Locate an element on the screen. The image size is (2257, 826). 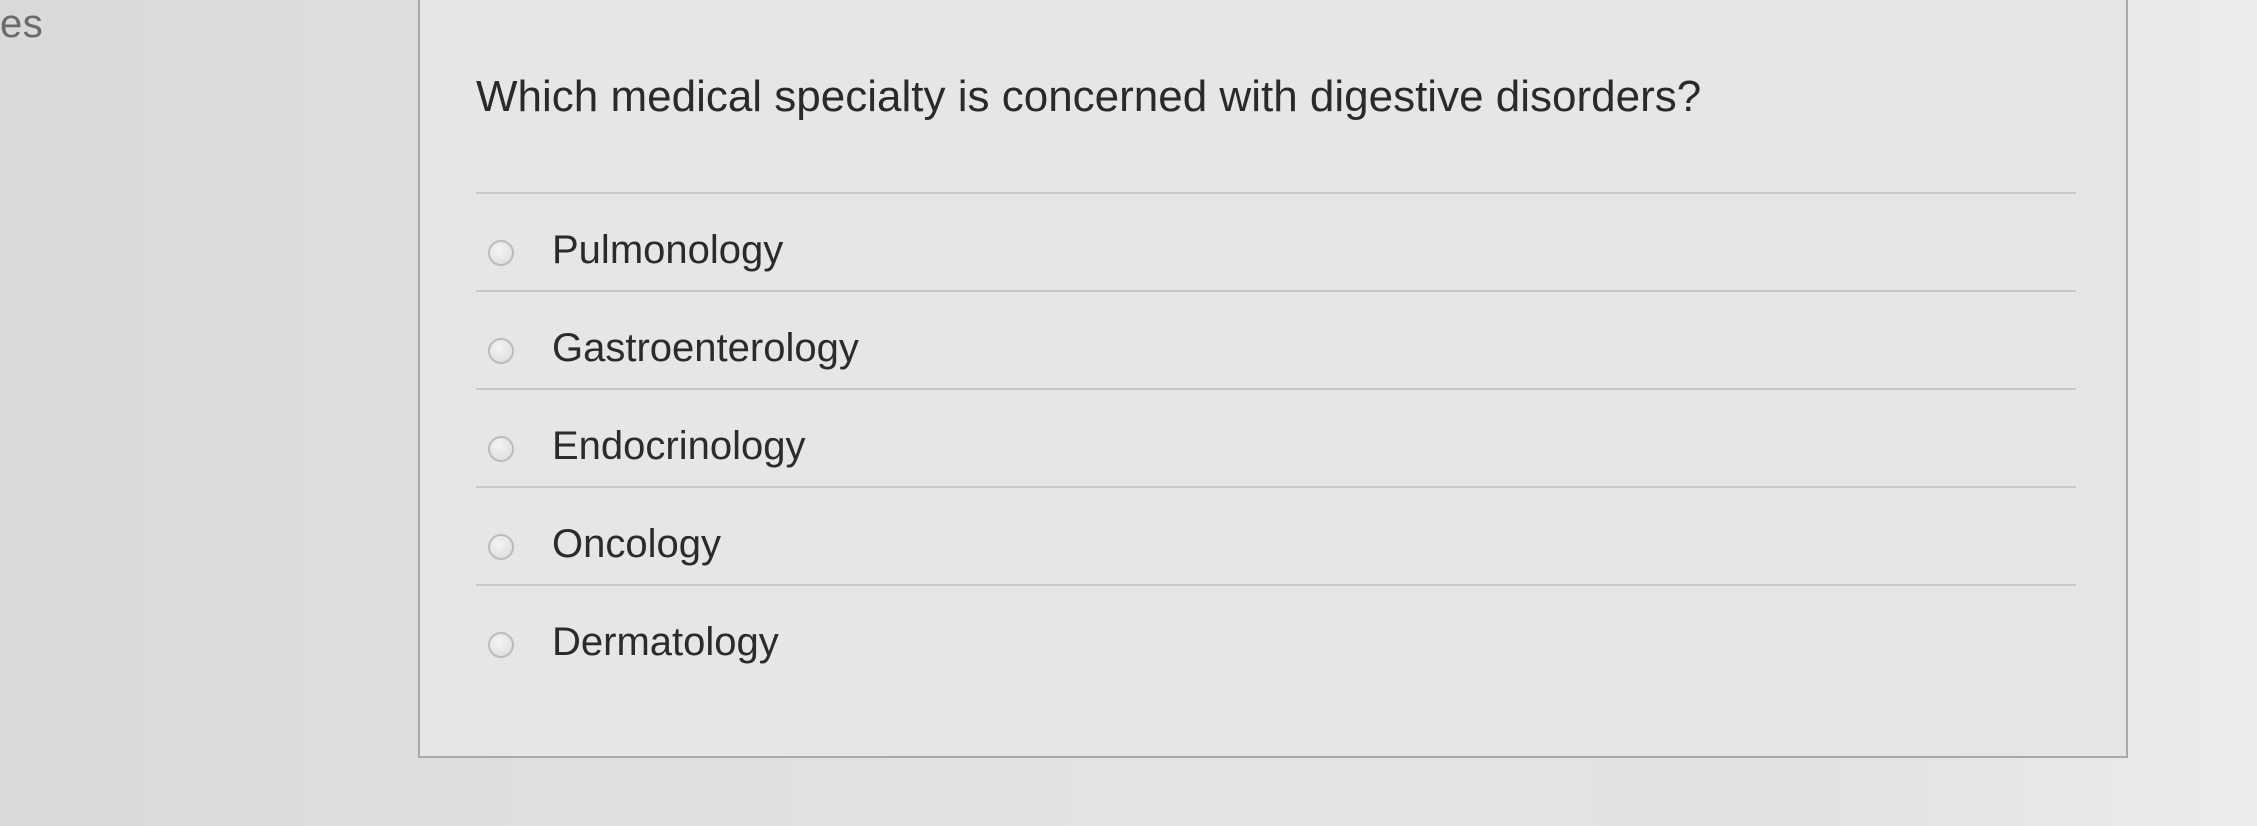
answer-option-label: Endocrinology is located at coordinates (679, 446).